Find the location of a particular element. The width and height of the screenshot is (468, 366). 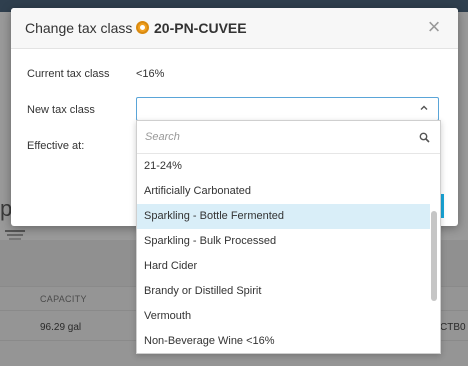

product-icon is located at coordinates (142, 27).